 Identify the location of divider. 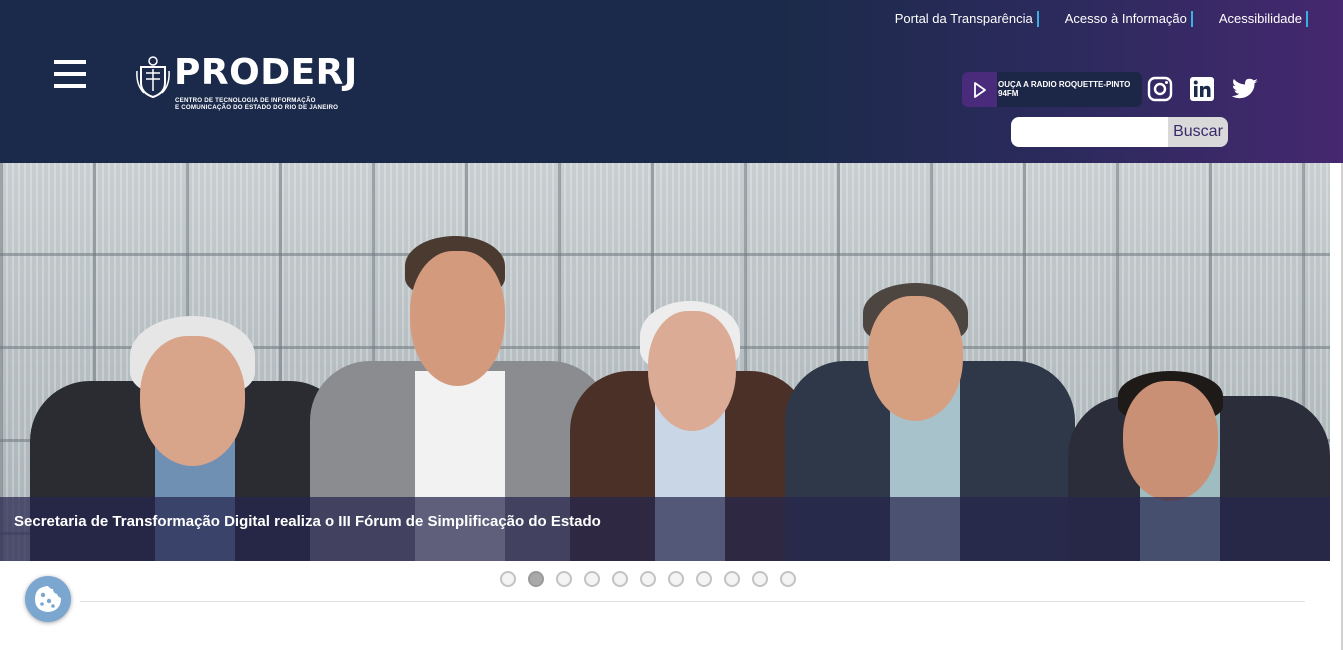
(692, 601).